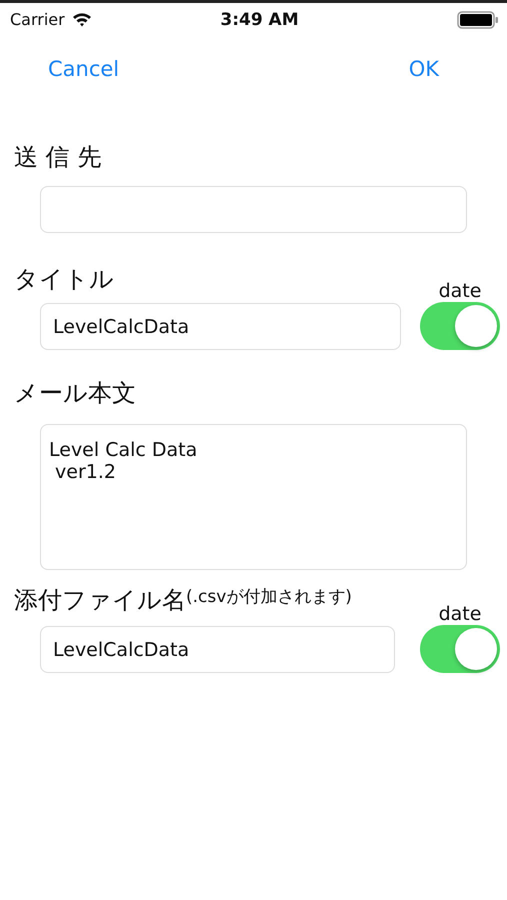 The width and height of the screenshot is (507, 900). What do you see at coordinates (253, 497) in the screenshot?
I see `message-field: Level Calc Data ver1.2` at bounding box center [253, 497].